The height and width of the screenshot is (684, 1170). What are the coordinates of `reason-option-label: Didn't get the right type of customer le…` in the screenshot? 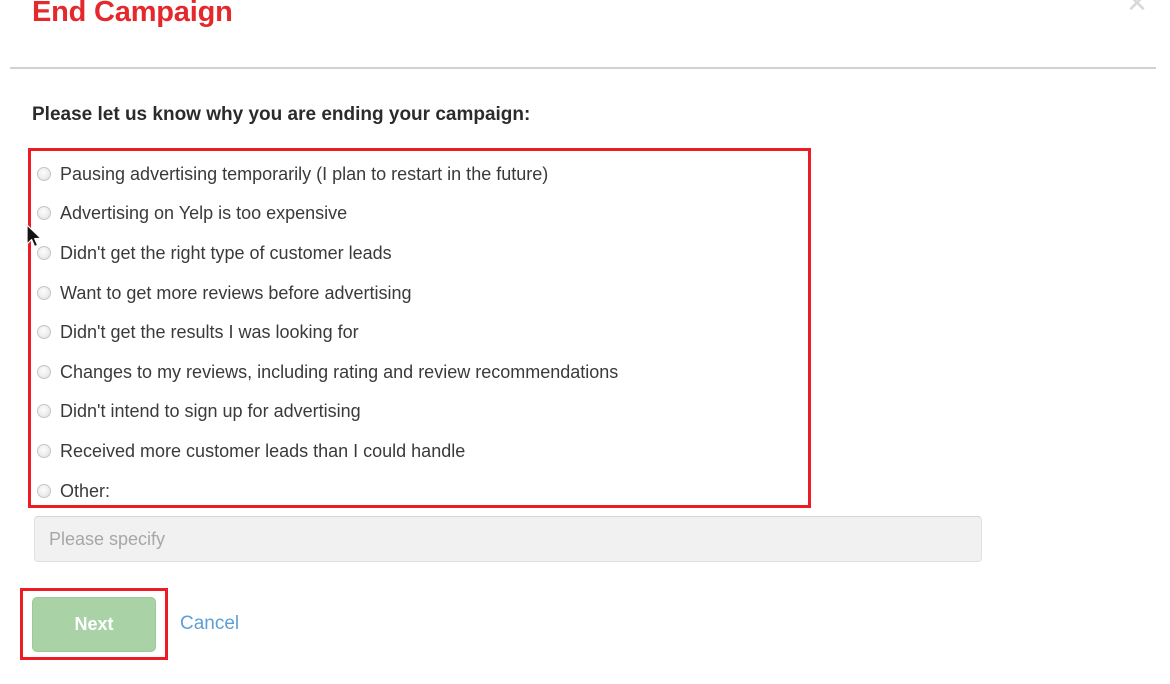 It's located at (226, 252).